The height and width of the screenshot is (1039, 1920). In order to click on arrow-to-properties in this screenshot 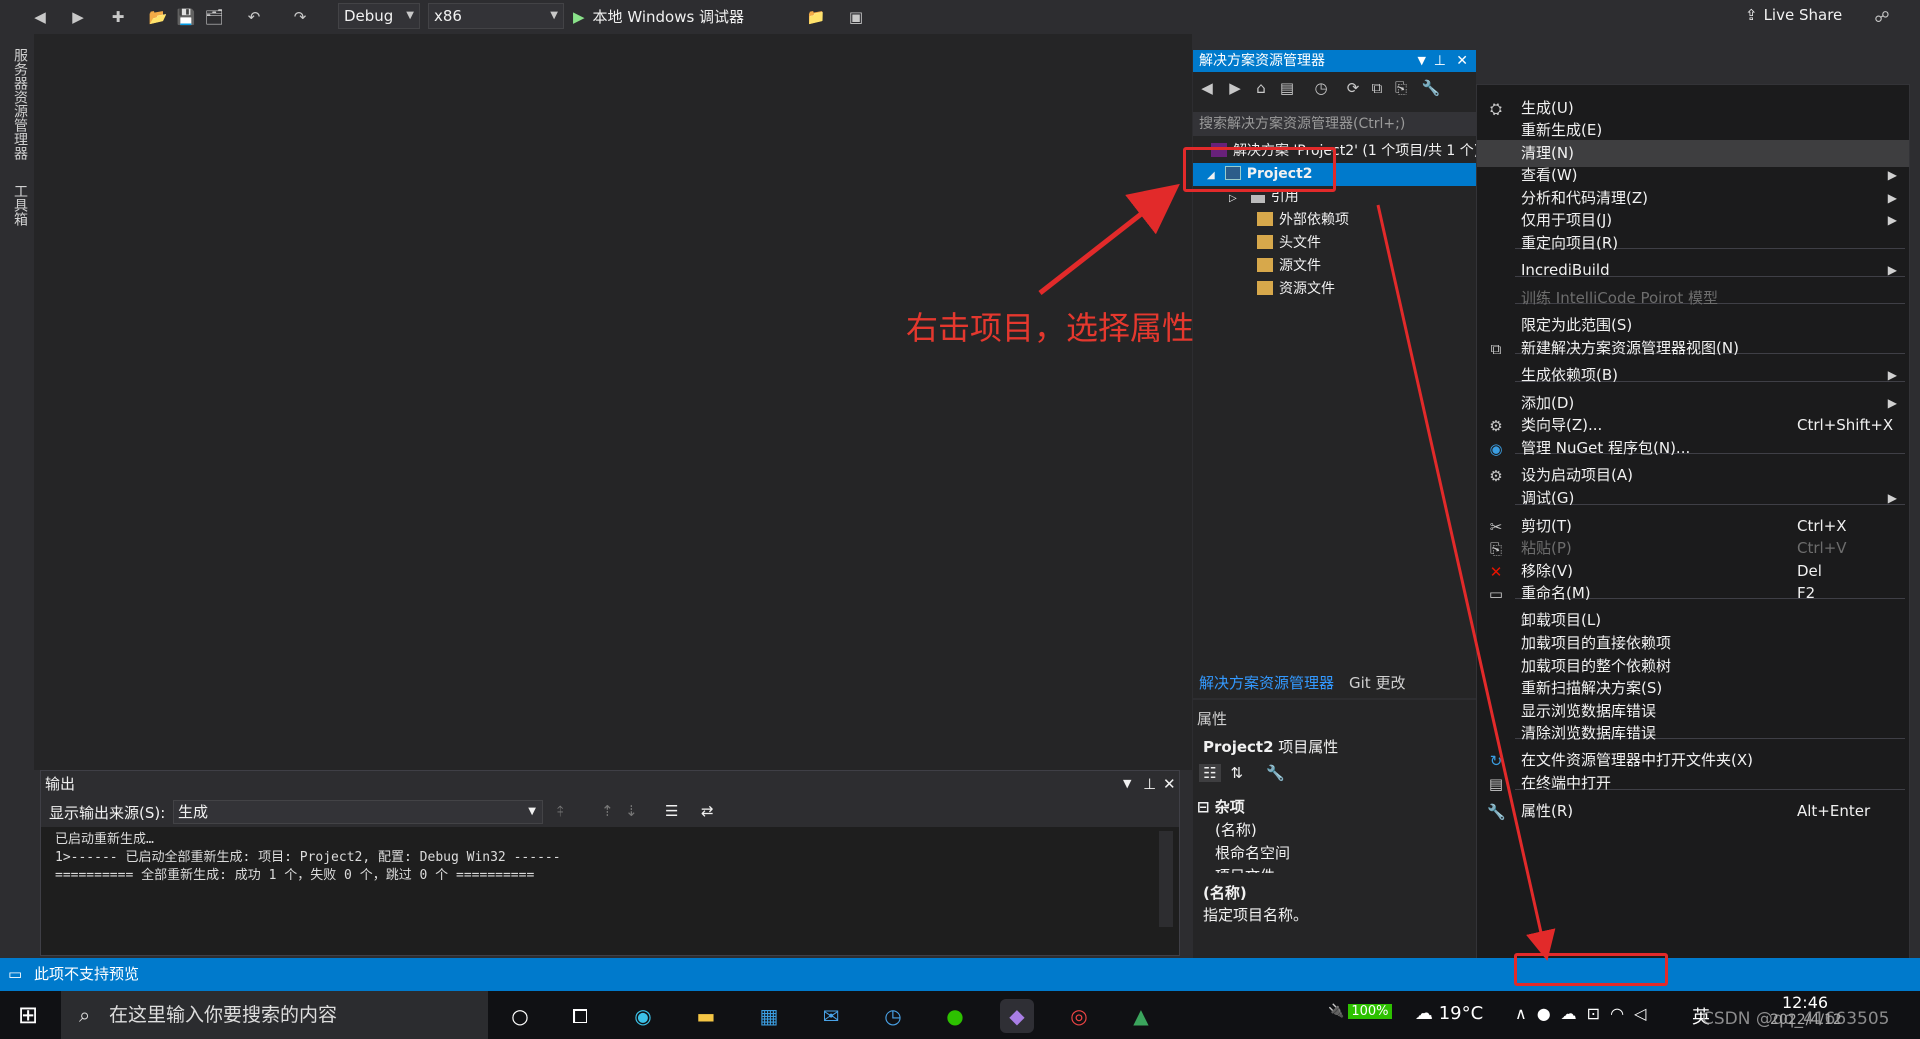, I will do `click(1466, 582)`.